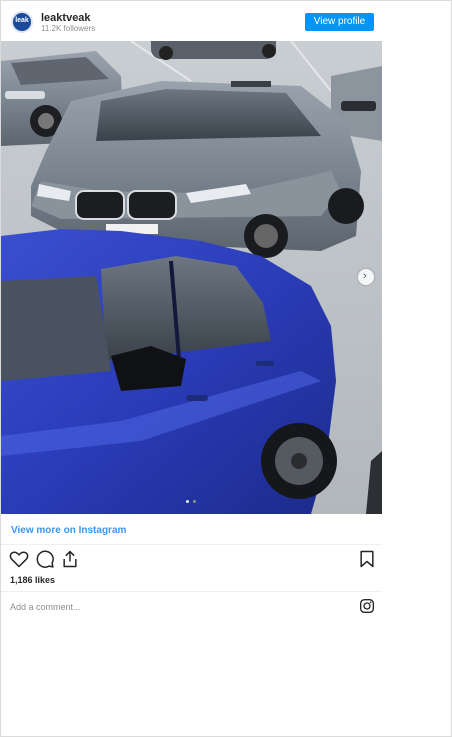  I want to click on avatar-logo-text: leak, so click(22, 20).